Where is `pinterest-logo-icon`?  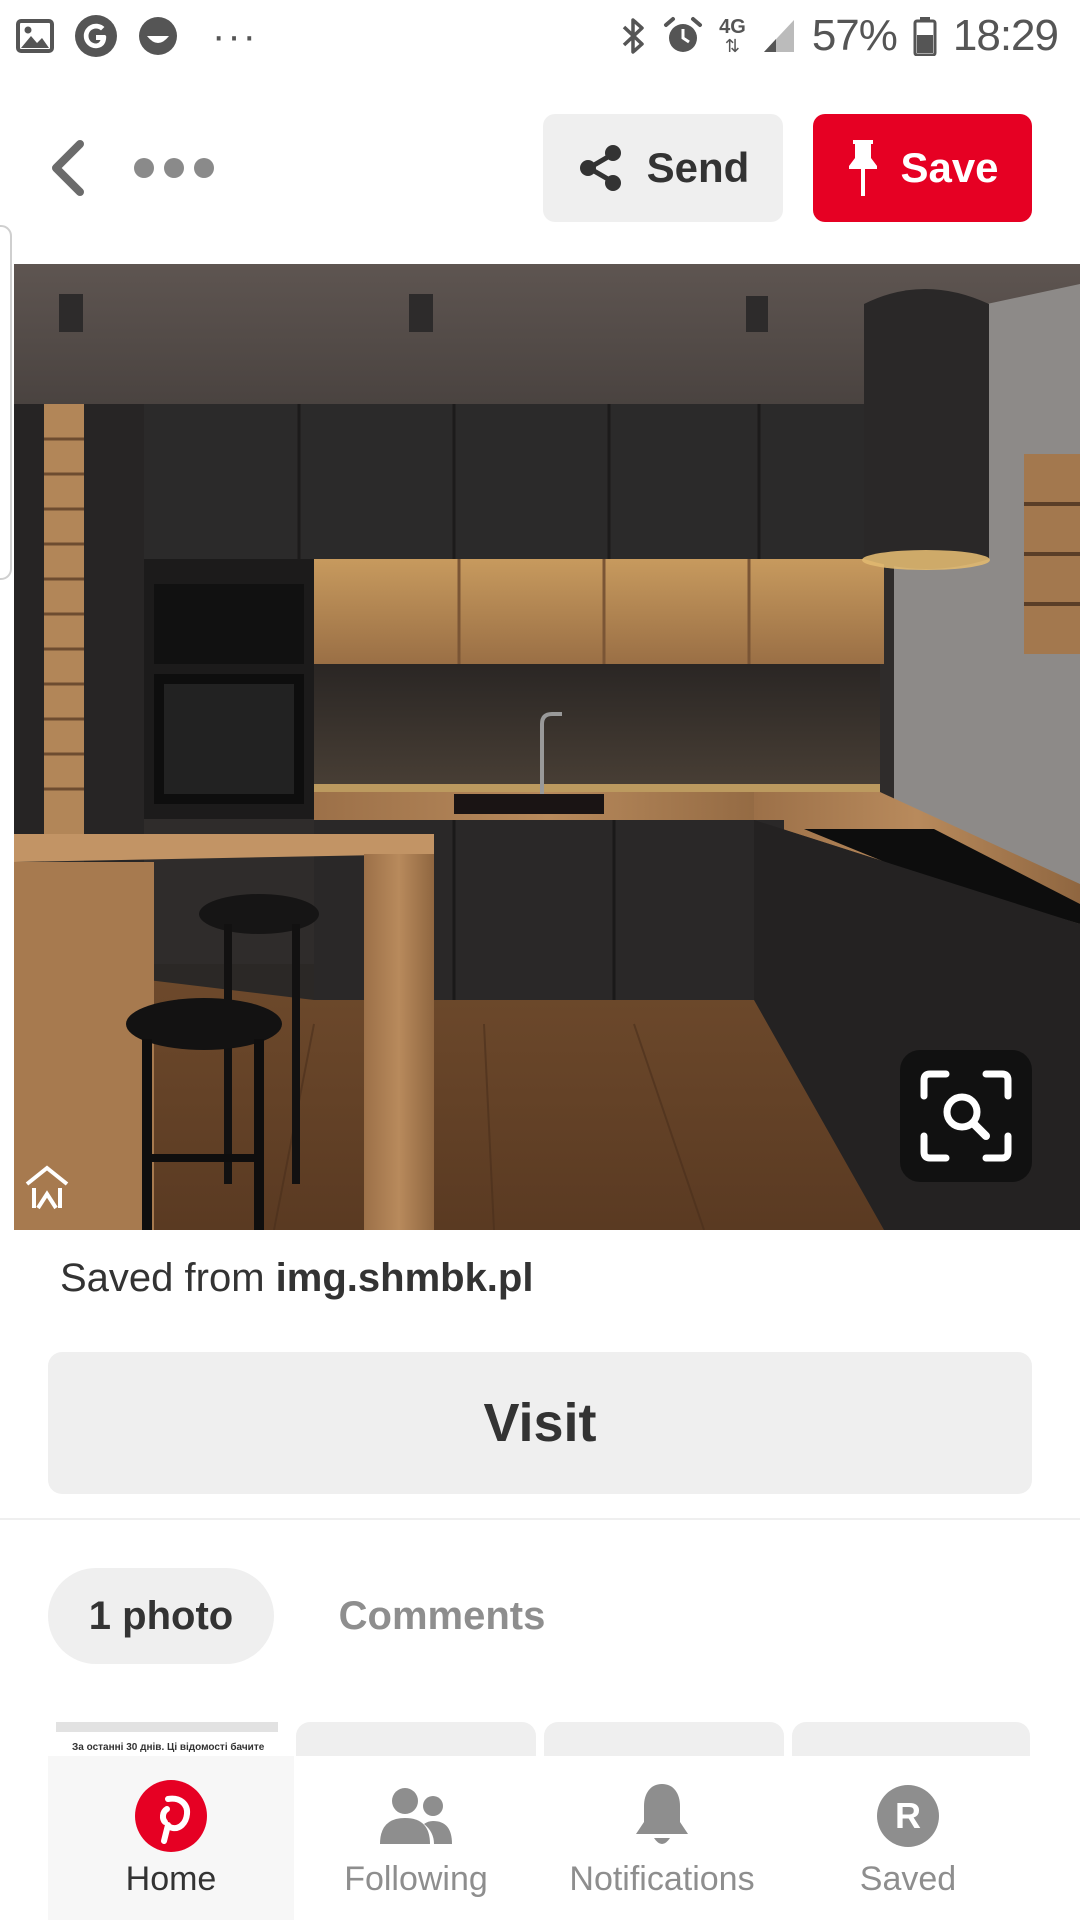
pinterest-logo-icon is located at coordinates (171, 1816).